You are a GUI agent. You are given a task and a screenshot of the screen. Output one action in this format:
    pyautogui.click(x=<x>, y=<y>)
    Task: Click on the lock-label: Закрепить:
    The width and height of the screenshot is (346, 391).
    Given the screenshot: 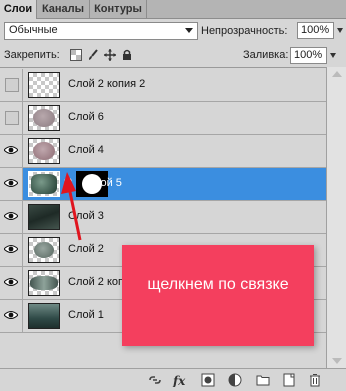 What is the action you would take?
    pyautogui.click(x=32, y=55)
    